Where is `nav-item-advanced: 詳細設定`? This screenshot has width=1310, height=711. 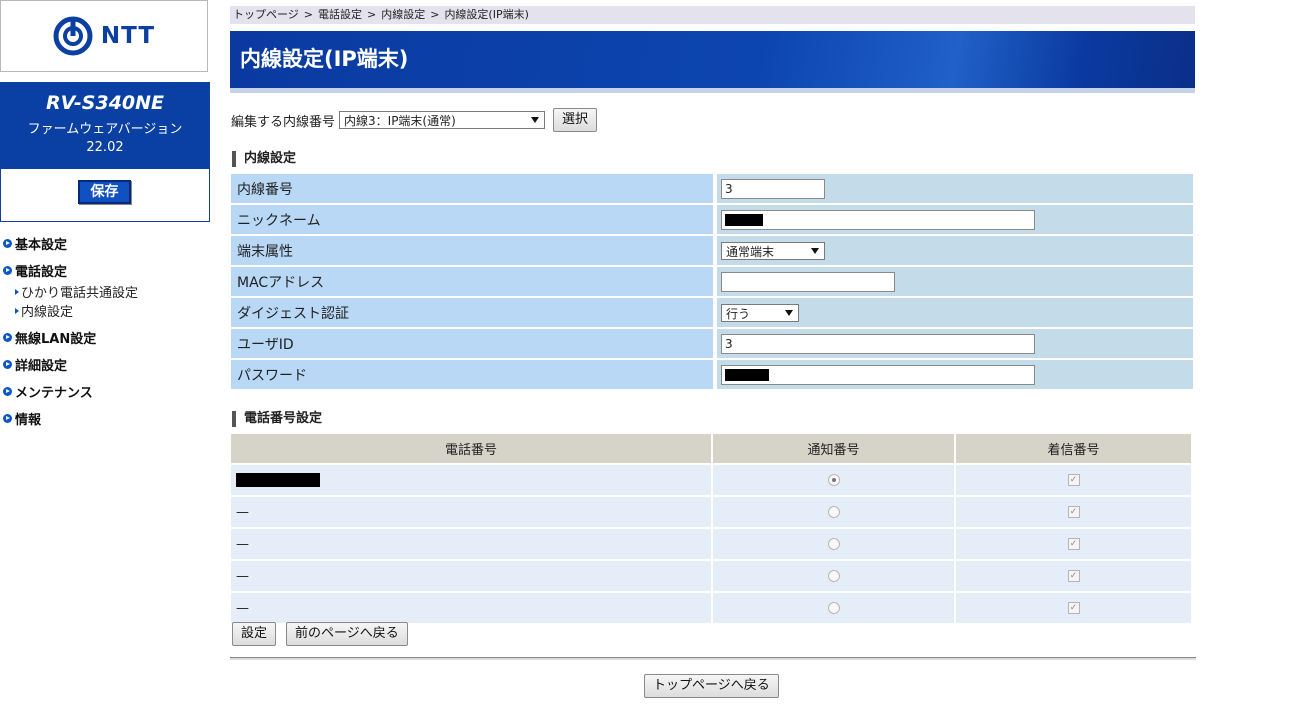
nav-item-advanced: 詳細設定 is located at coordinates (105, 364).